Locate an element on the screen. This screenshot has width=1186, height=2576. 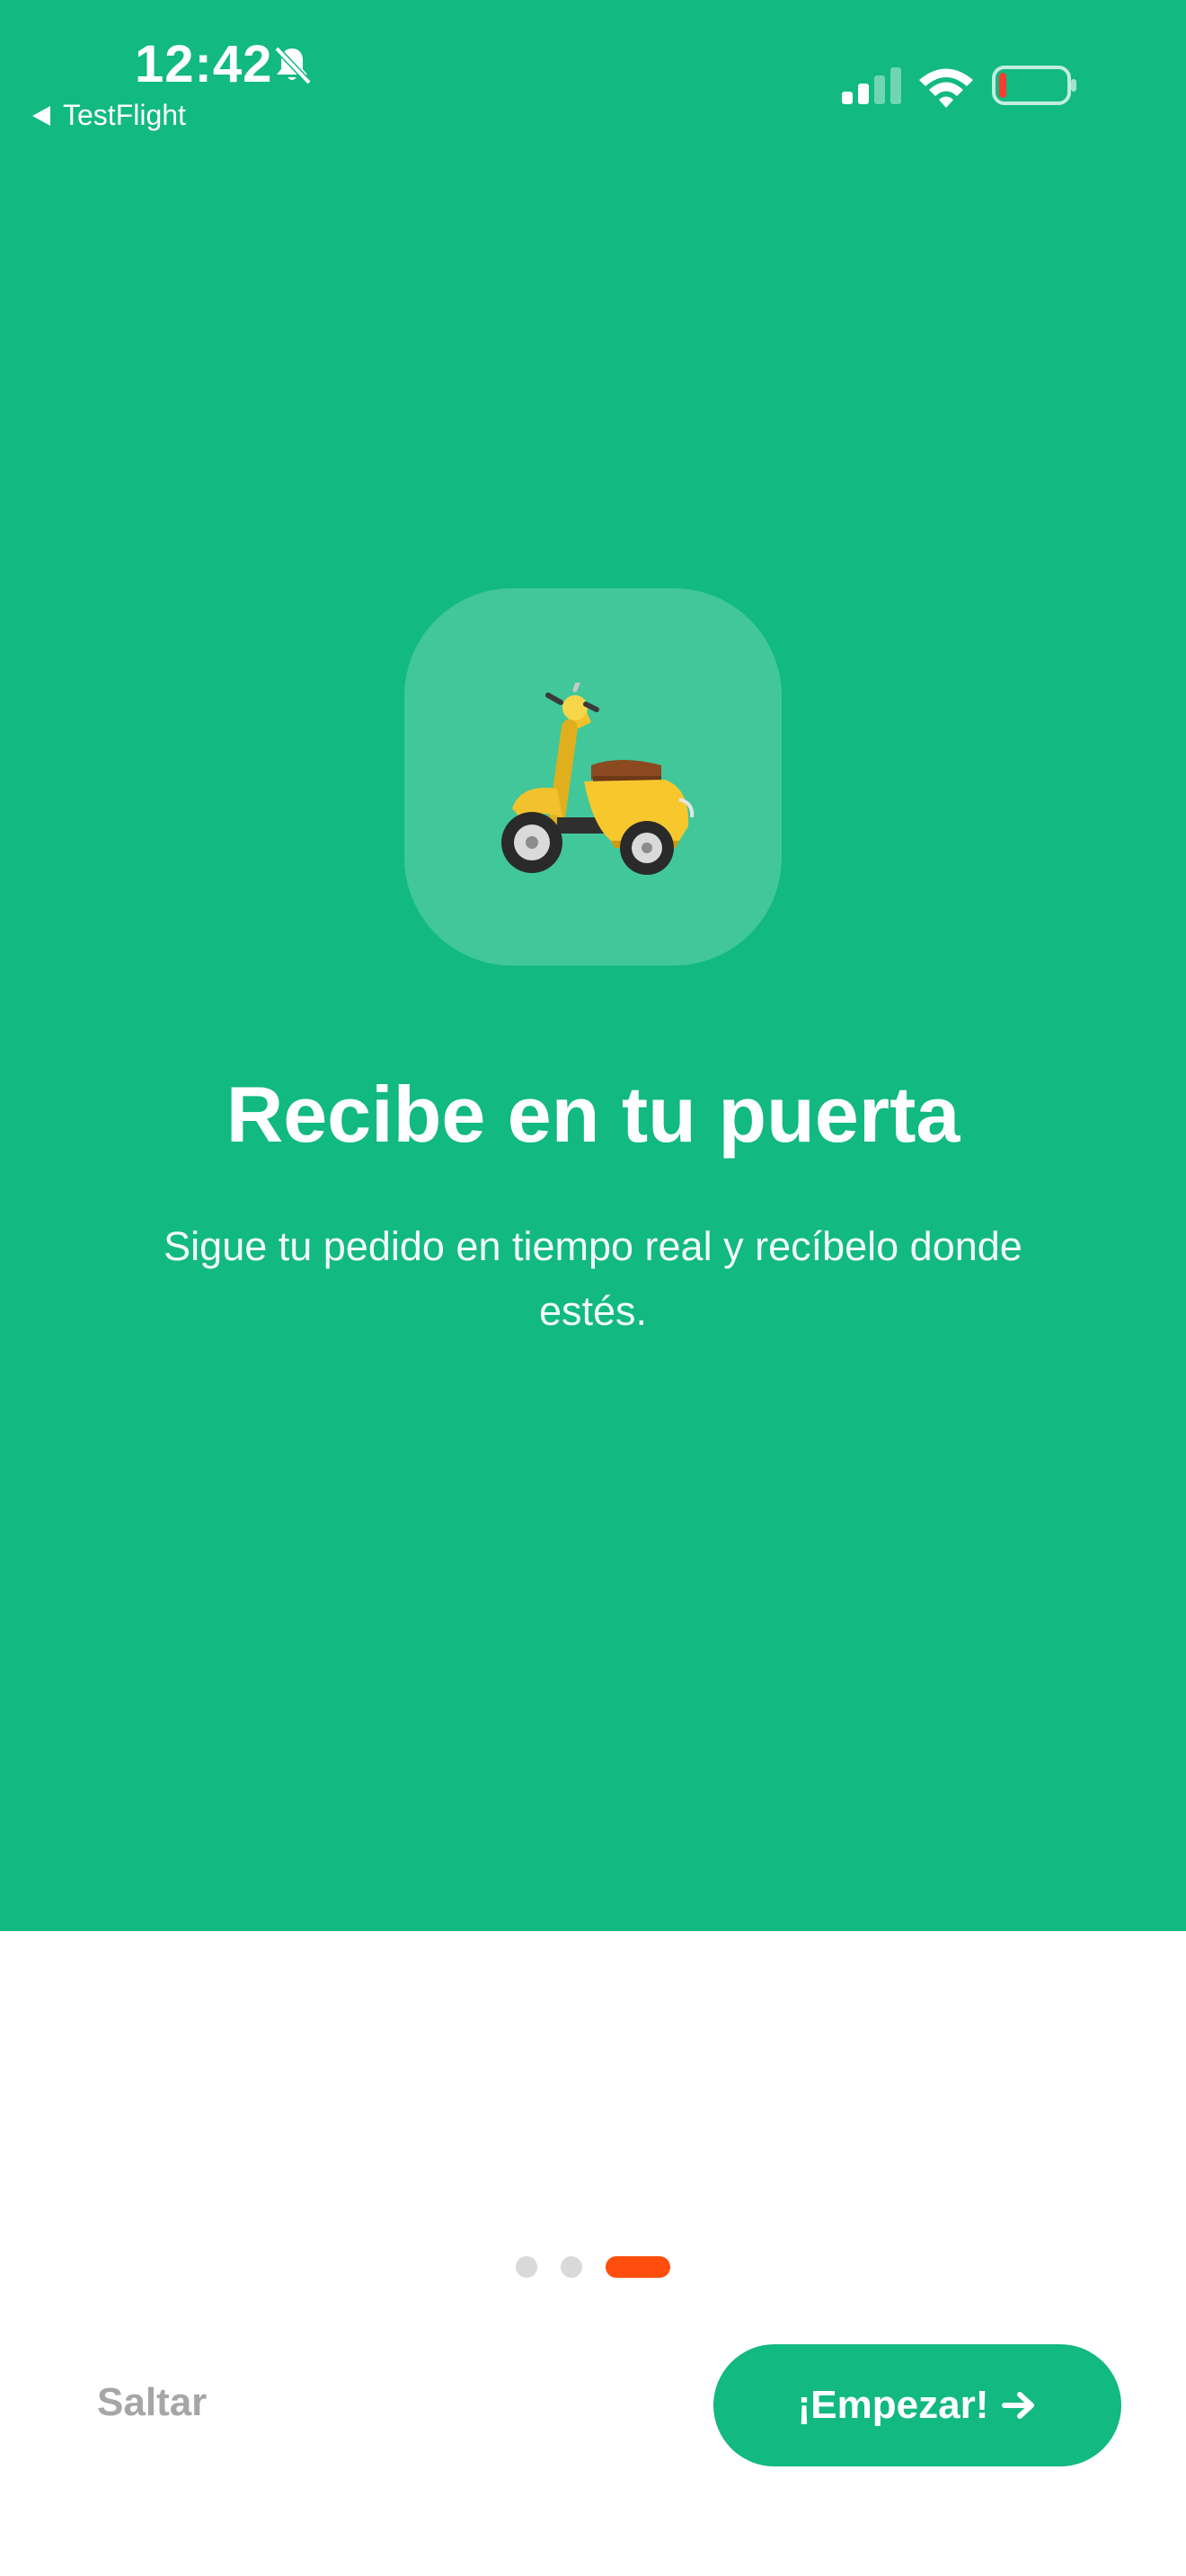
back-to-testflight: TestFlight is located at coordinates (109, 115).